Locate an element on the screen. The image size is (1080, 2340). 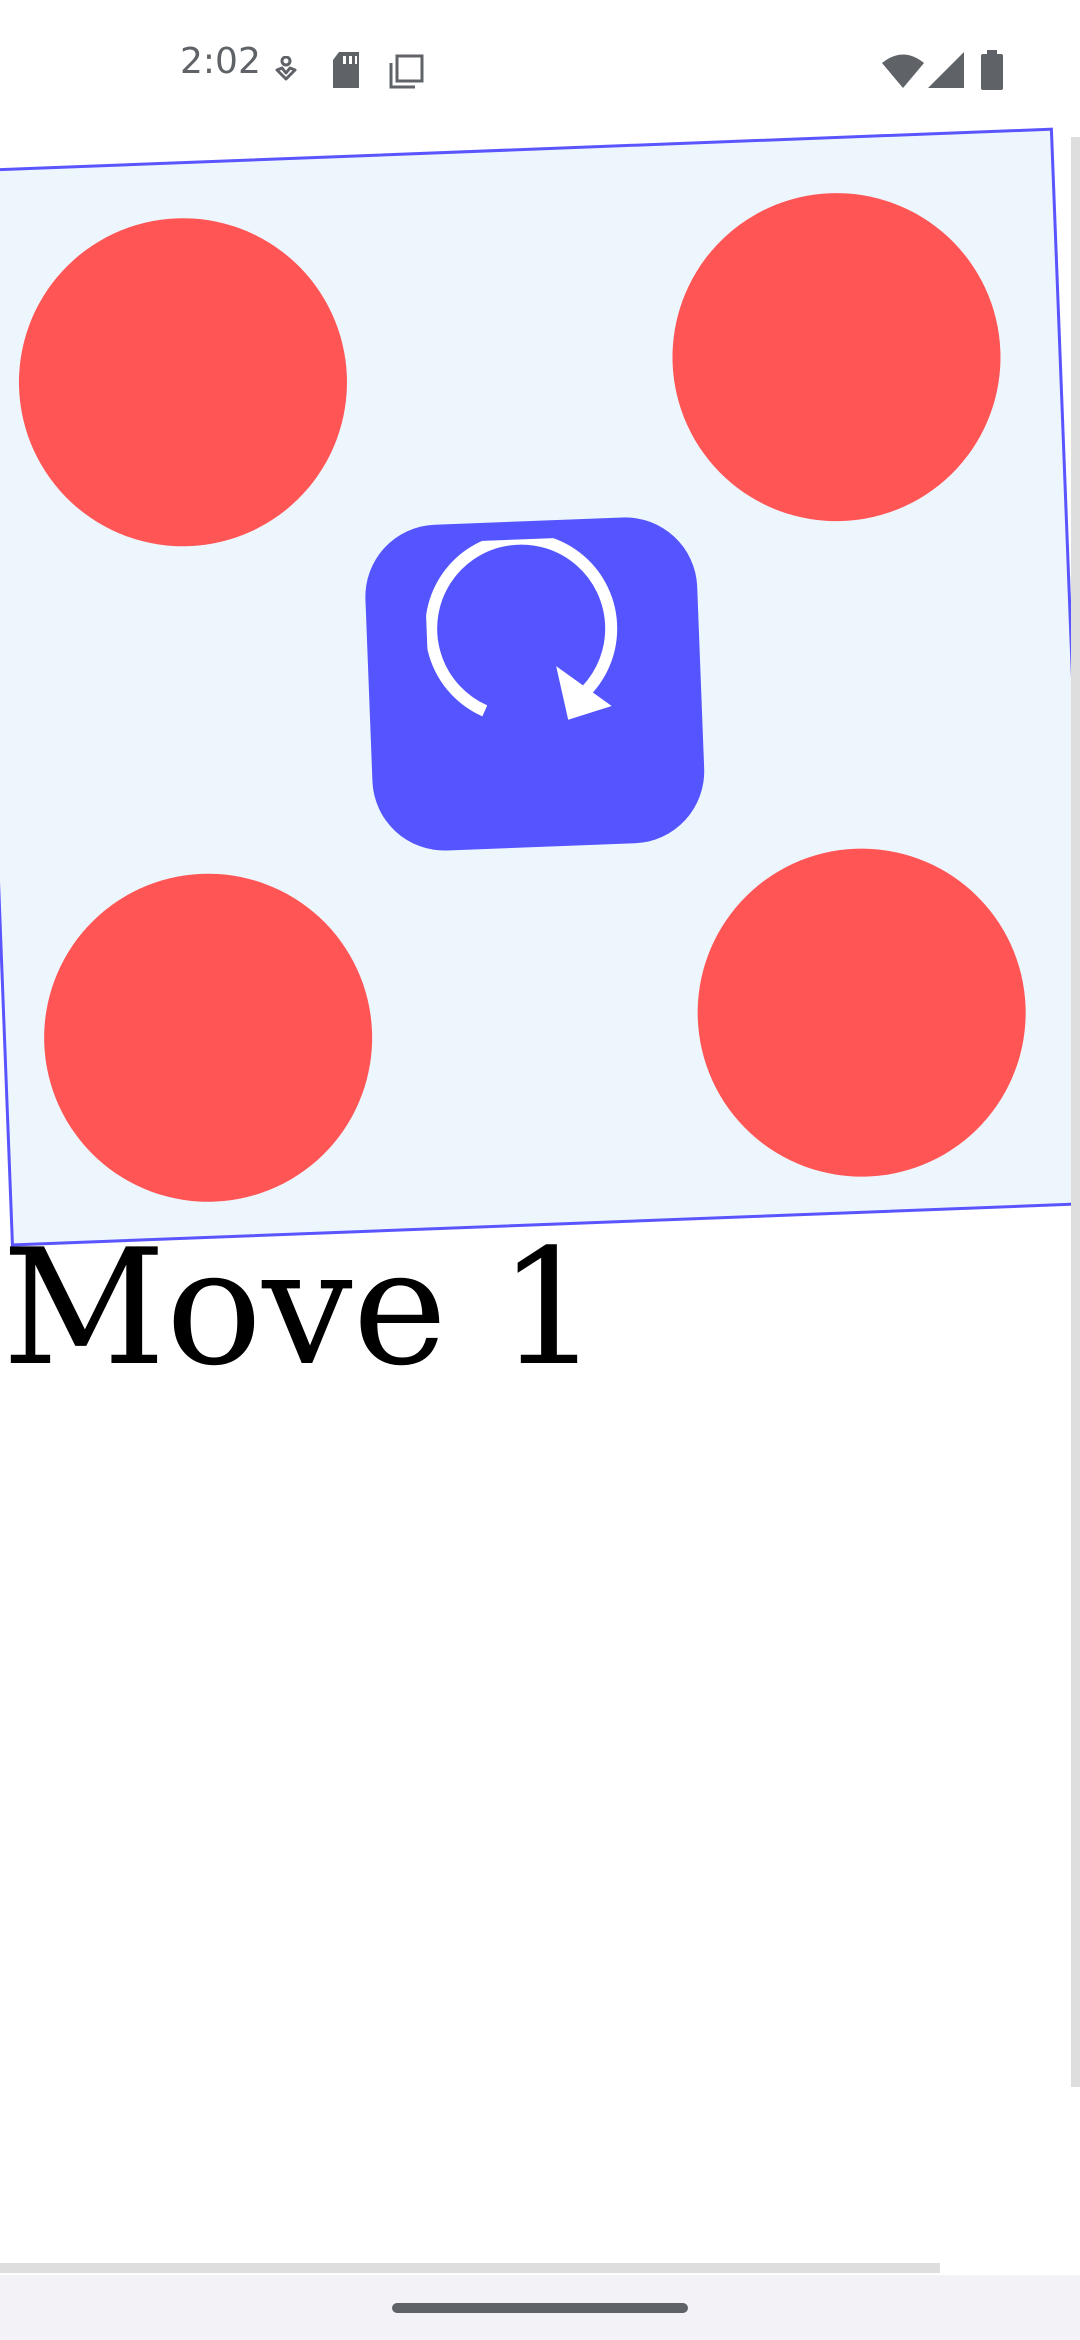
move-counter: Move 1 is located at coordinates (301, 1307).